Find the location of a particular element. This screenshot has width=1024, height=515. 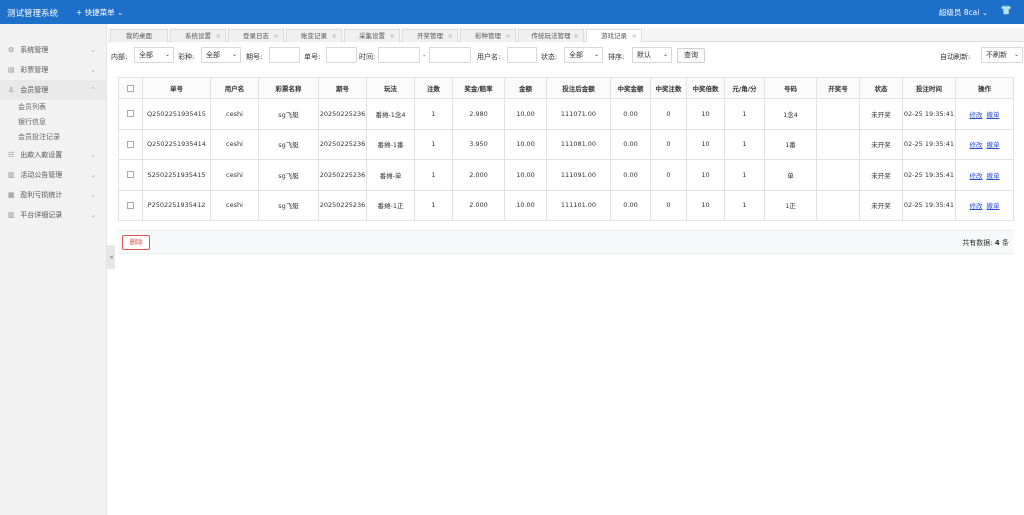

status-cell: 未开奖 is located at coordinates (881, 144).